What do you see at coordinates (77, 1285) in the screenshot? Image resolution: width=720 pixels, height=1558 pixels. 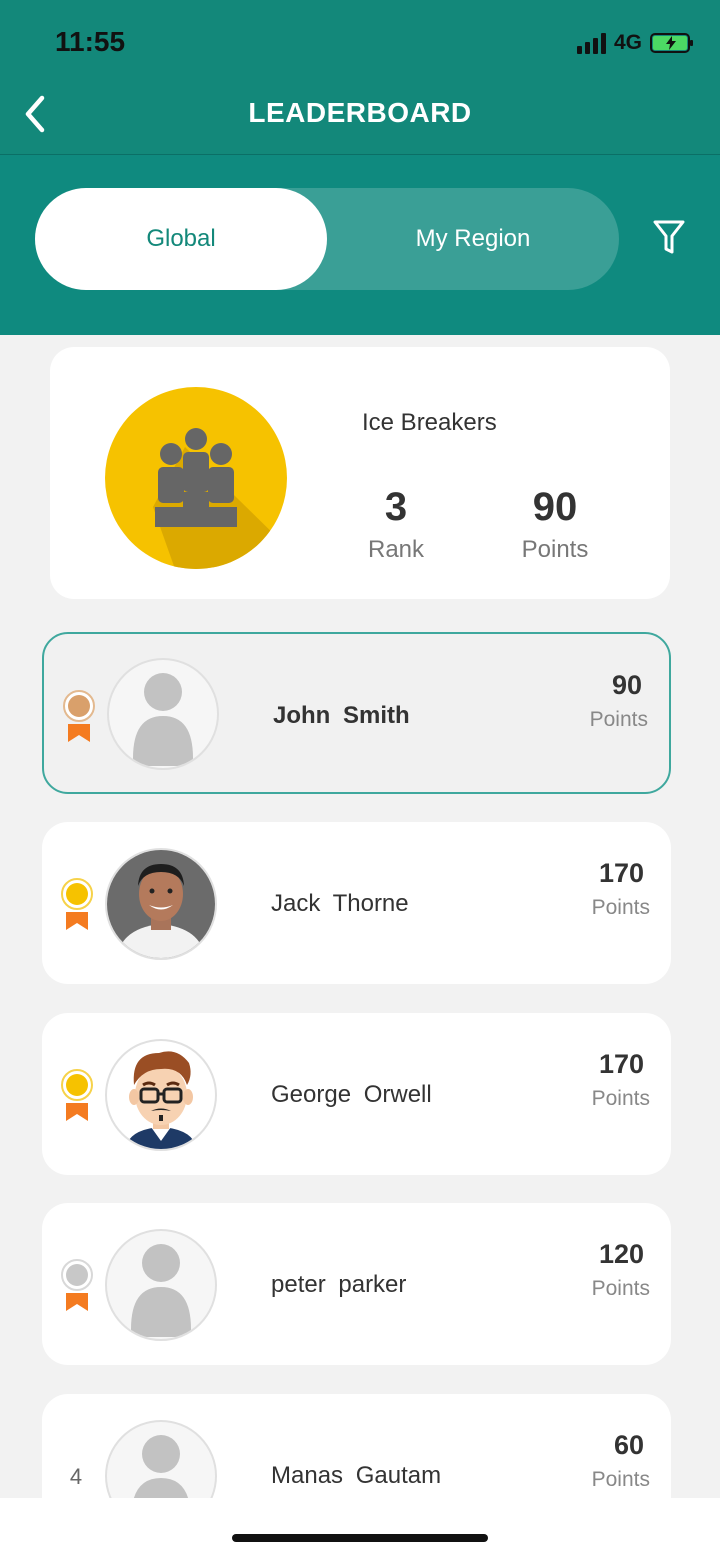 I see `silver-medal-icon` at bounding box center [77, 1285].